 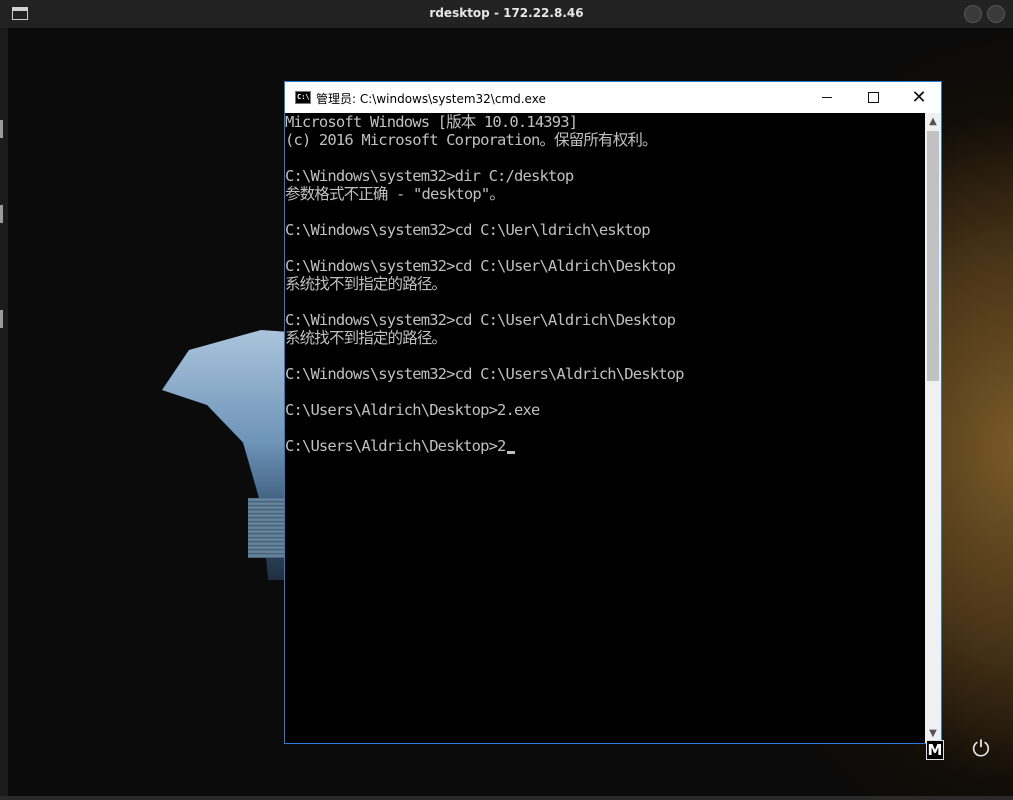 What do you see at coordinates (933, 256) in the screenshot?
I see `scroll-thumb` at bounding box center [933, 256].